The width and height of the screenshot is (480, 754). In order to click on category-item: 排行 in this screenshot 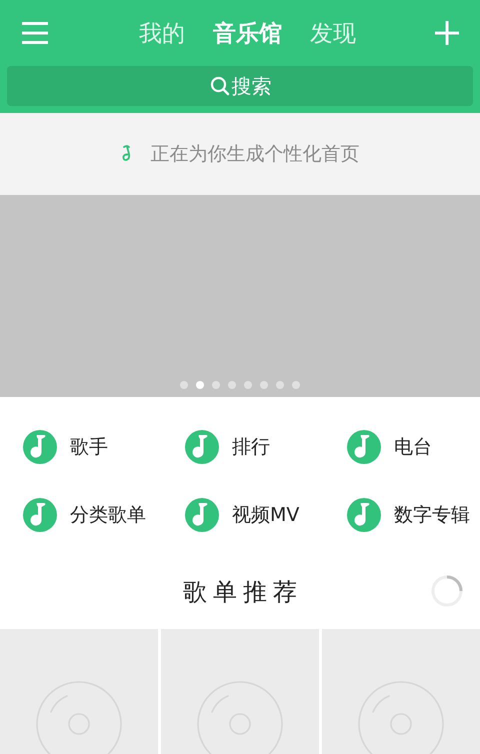, I will do `click(266, 447)`.